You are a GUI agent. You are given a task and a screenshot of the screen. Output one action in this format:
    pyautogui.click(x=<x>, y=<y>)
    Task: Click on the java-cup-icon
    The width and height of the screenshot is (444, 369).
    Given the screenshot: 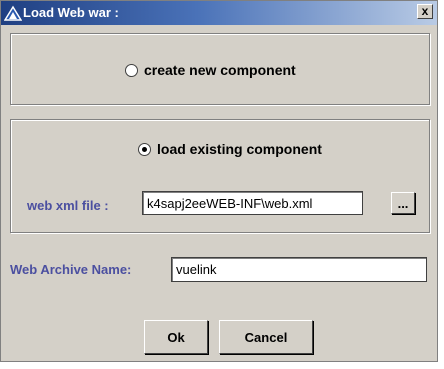 What is the action you would take?
    pyautogui.click(x=13, y=13)
    